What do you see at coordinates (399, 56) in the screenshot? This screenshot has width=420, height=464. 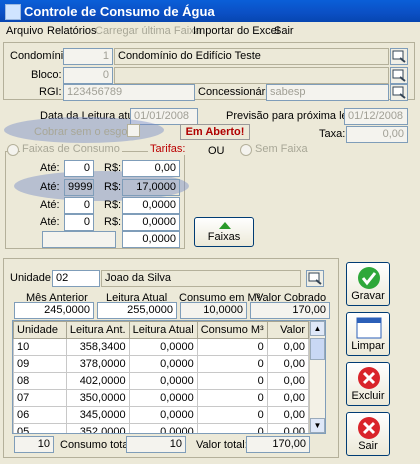 I see `search-condominio-button` at bounding box center [399, 56].